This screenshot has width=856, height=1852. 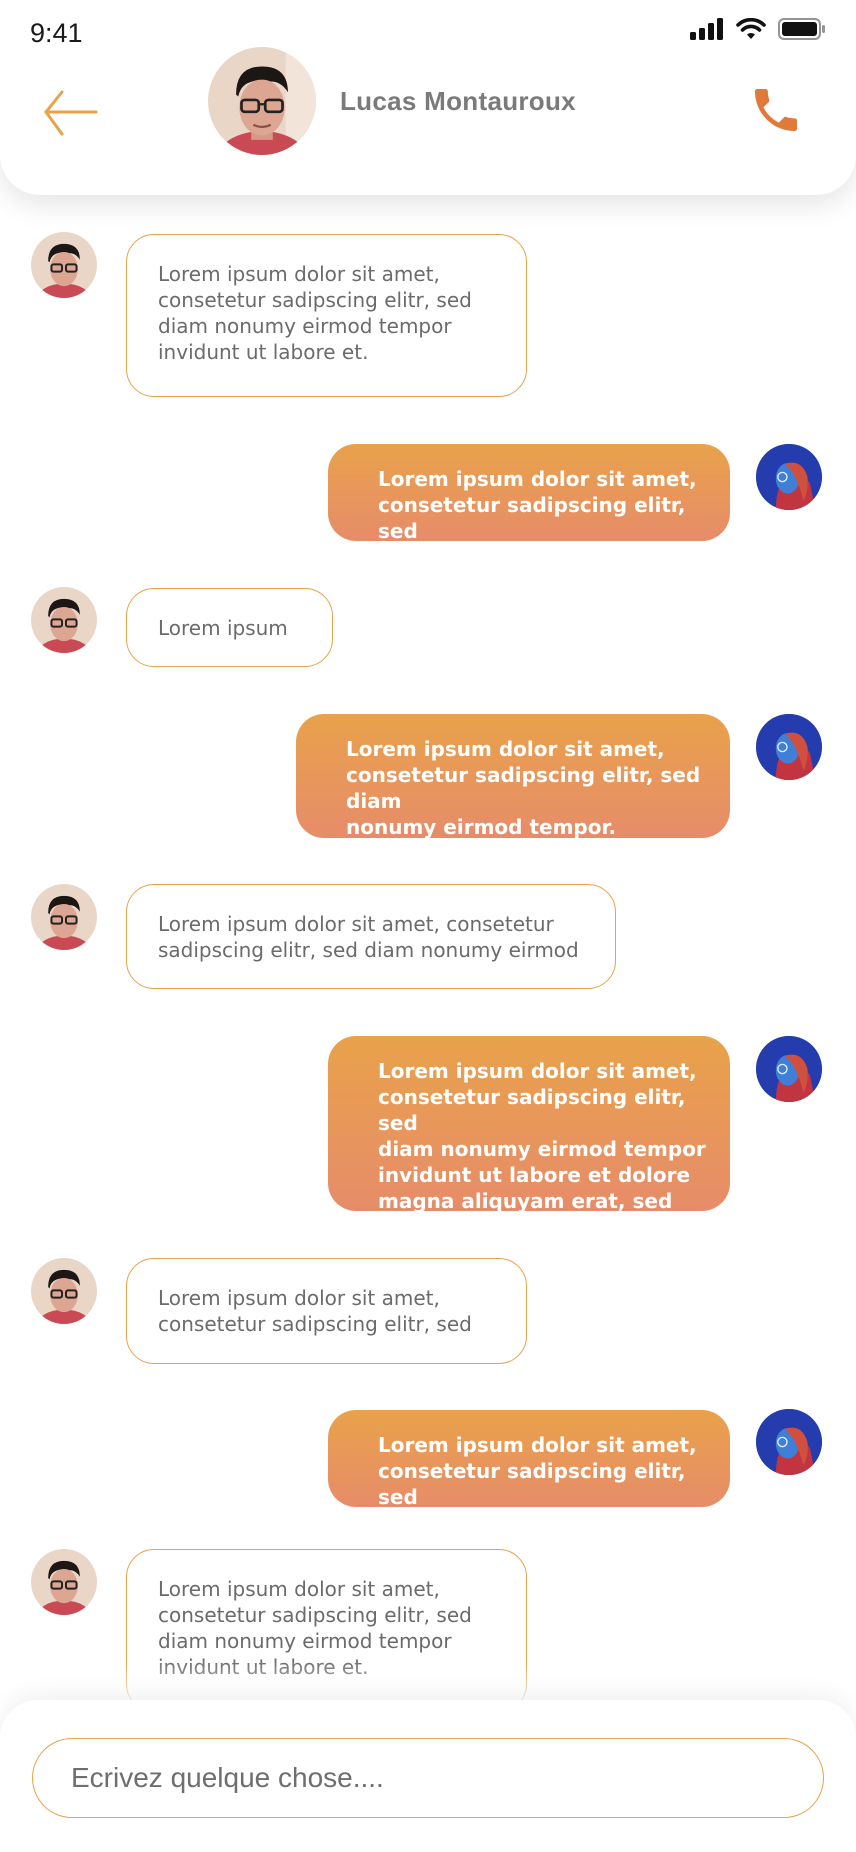 I want to click on chat-header: 9:41 Lucas Montauroux, so click(x=428, y=97).